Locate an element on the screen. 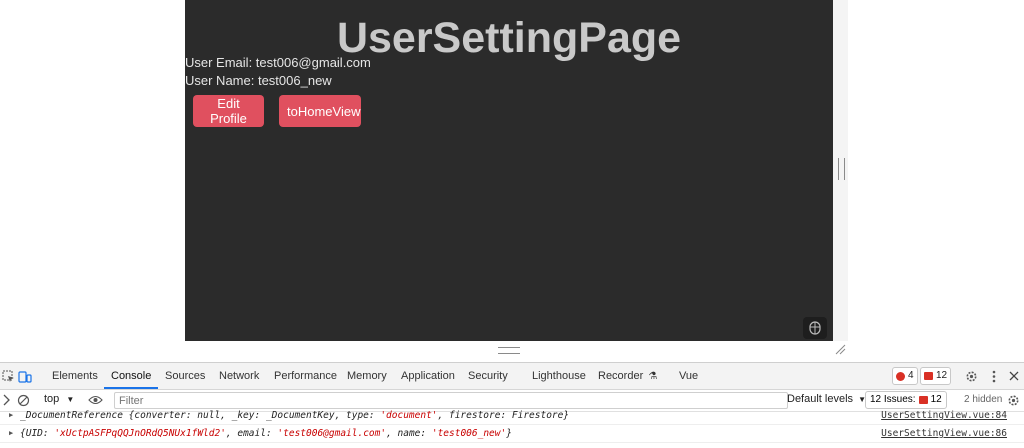 The image size is (1024, 448). error-icon is located at coordinates (900, 376).